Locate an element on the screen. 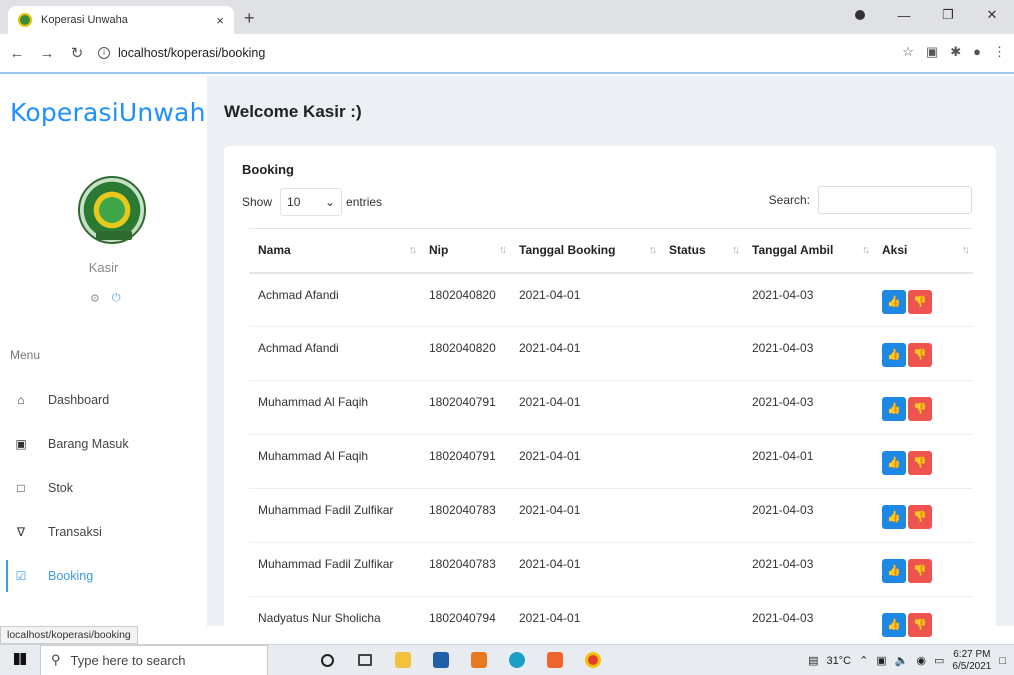 The height and width of the screenshot is (675, 1014). taskbar-apps is located at coordinates (460, 660).